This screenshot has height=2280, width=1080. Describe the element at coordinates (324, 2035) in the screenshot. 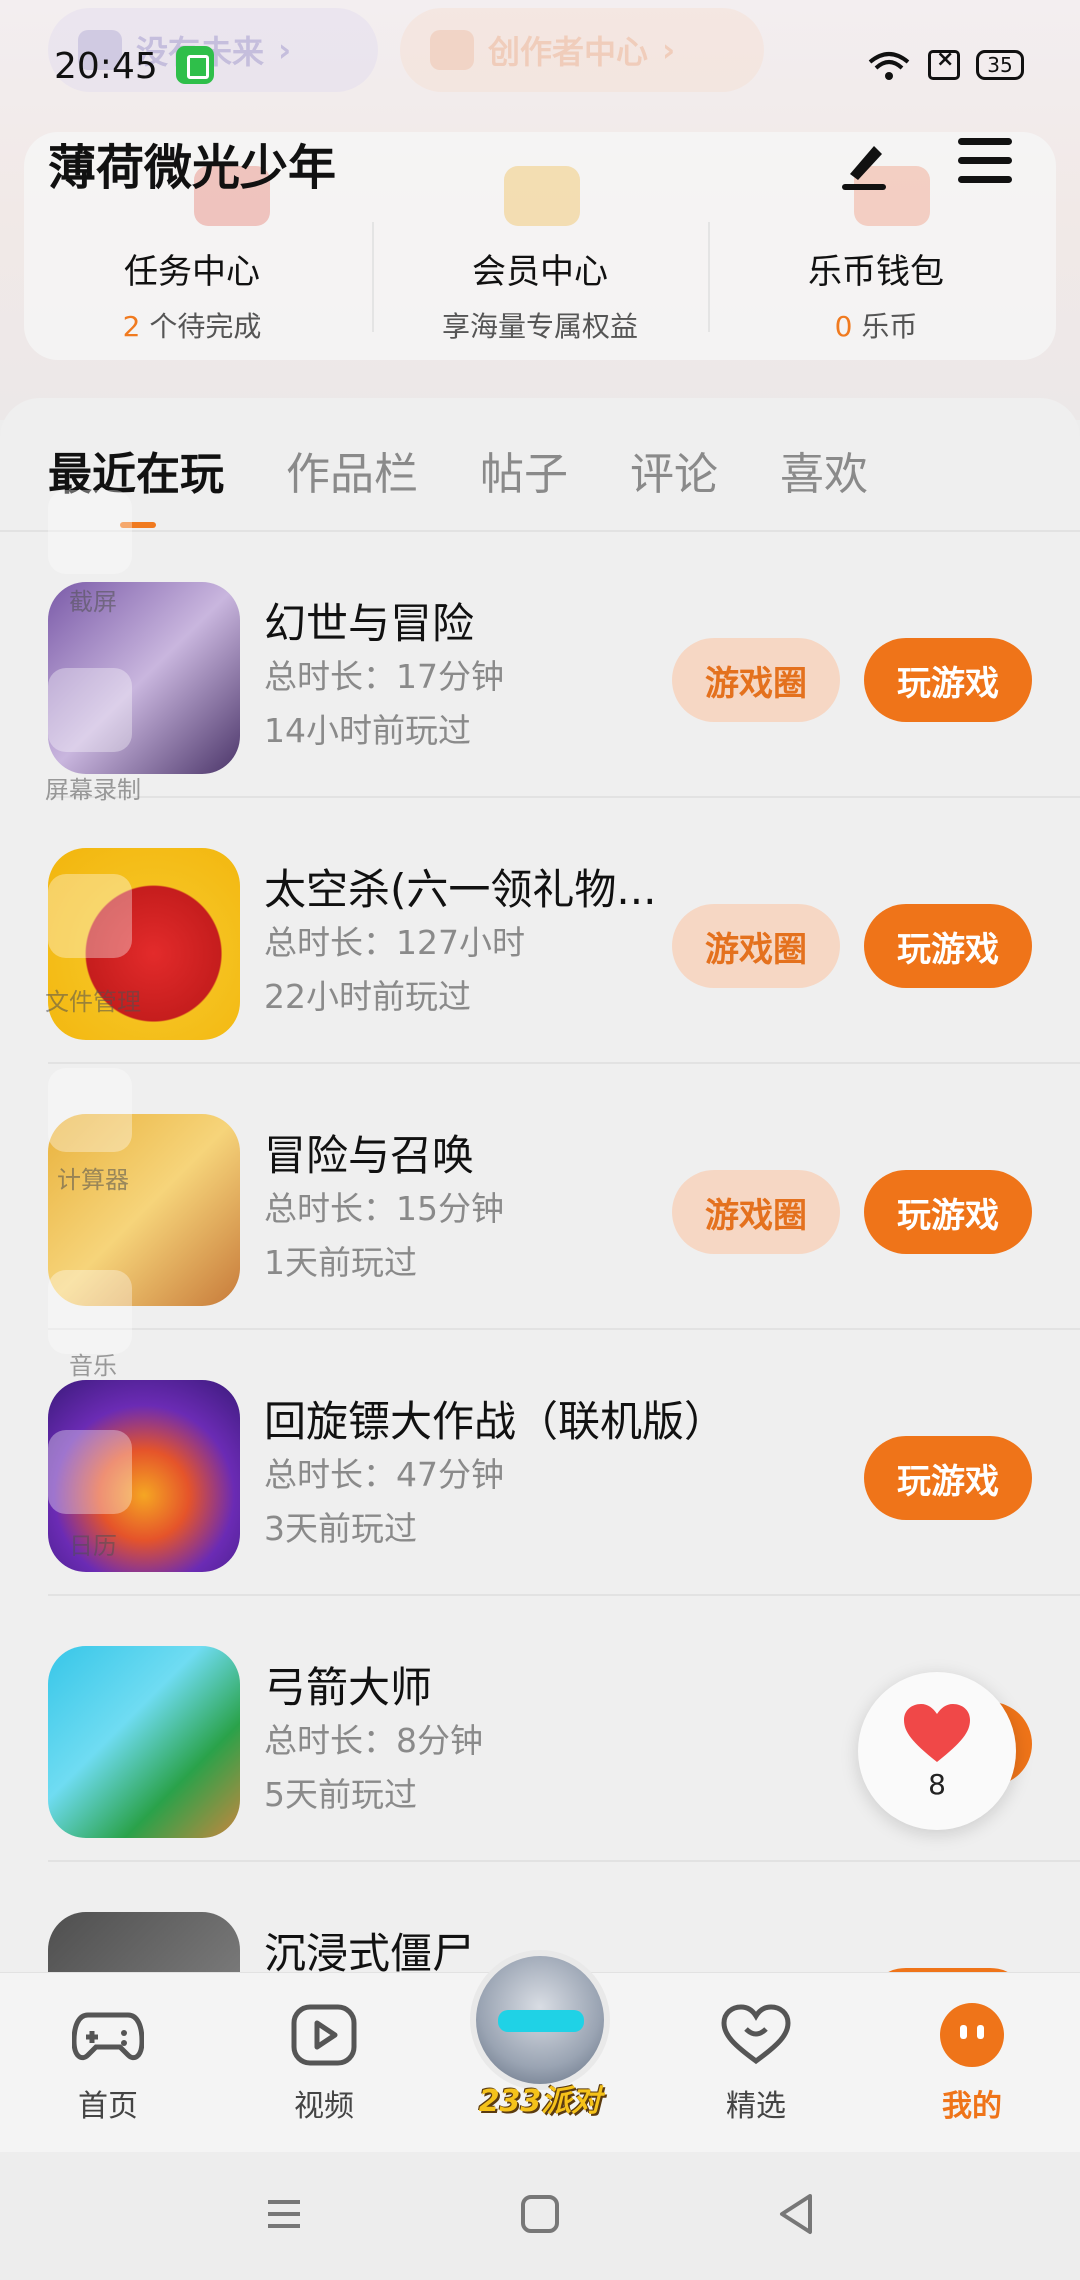

I see `video-play-icon` at that location.